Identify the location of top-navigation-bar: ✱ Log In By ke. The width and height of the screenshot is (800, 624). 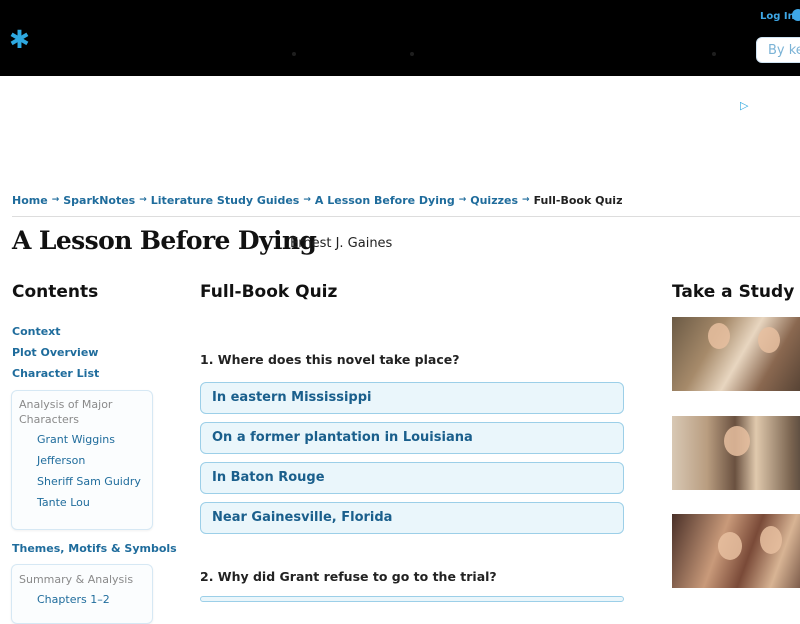
(400, 38).